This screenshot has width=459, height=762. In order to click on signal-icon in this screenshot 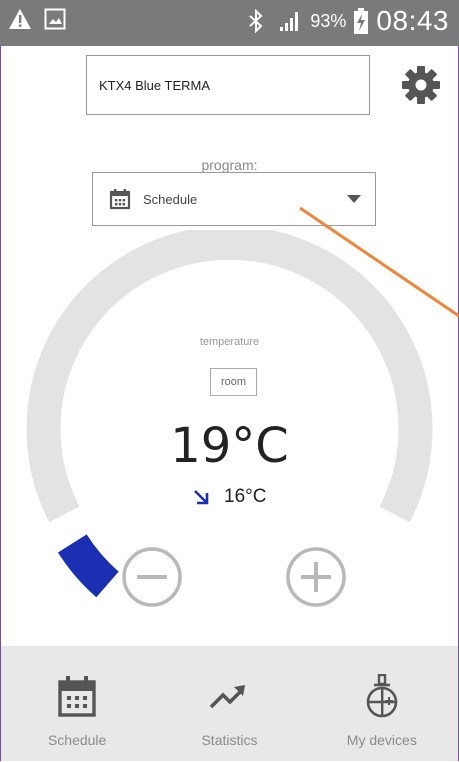, I will do `click(290, 21)`.